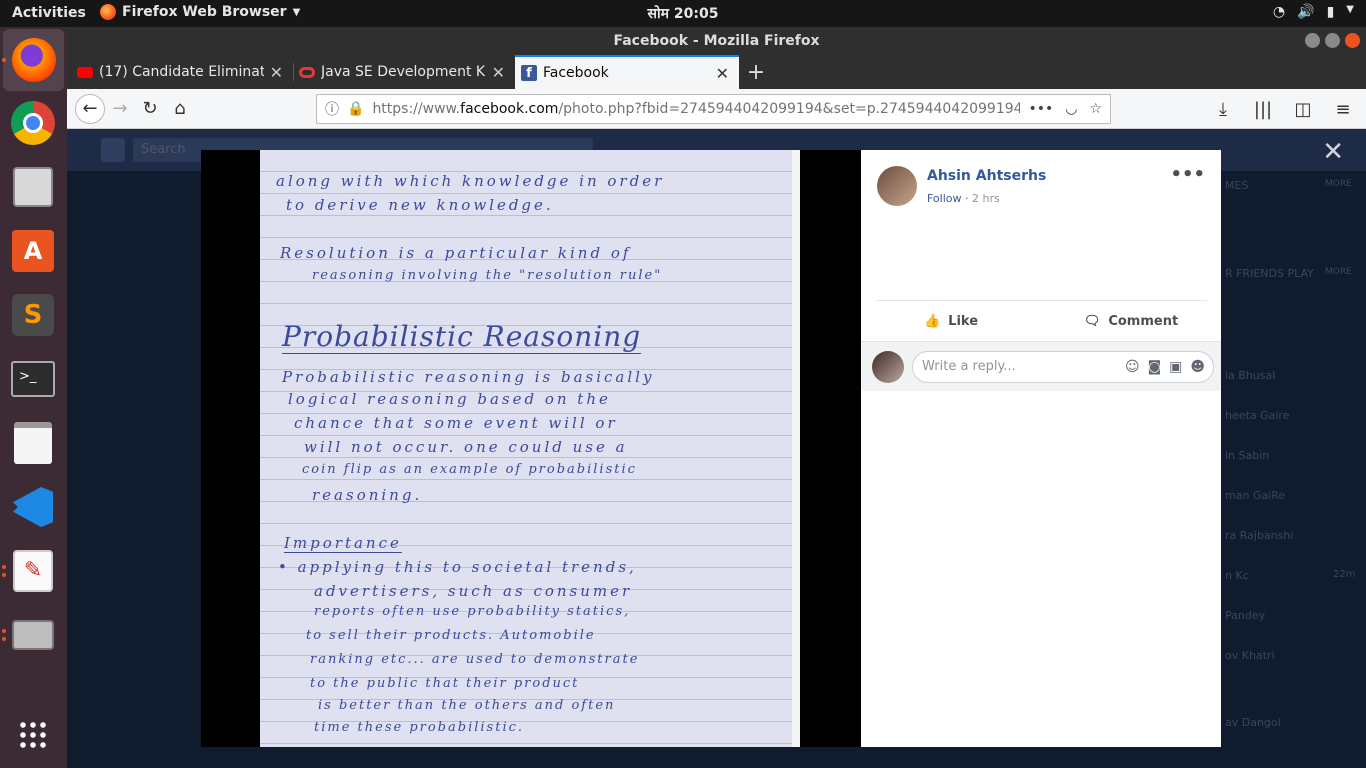 Image resolution: width=1366 pixels, height=768 pixels. I want to click on firefox-icon, so click(108, 12).